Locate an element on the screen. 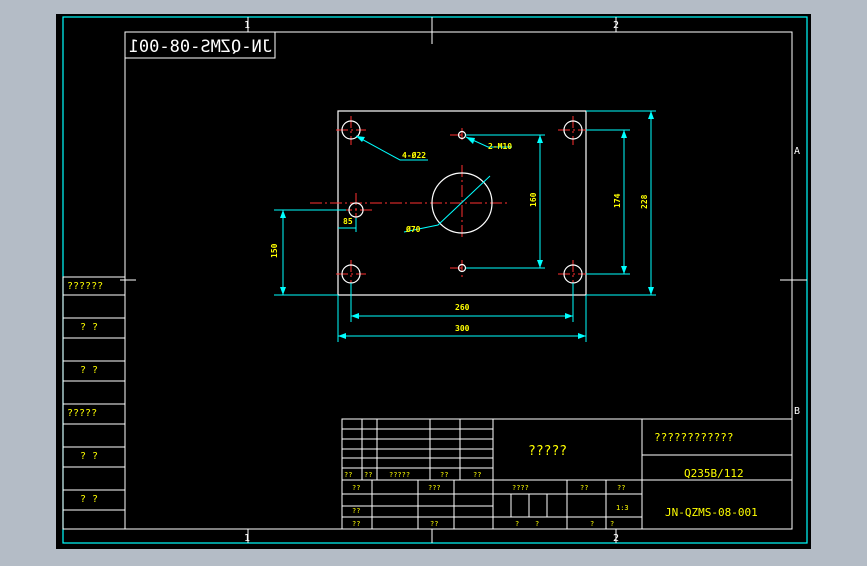 The width and height of the screenshot is (867, 566). dim-height-228: 228 is located at coordinates (644, 201).